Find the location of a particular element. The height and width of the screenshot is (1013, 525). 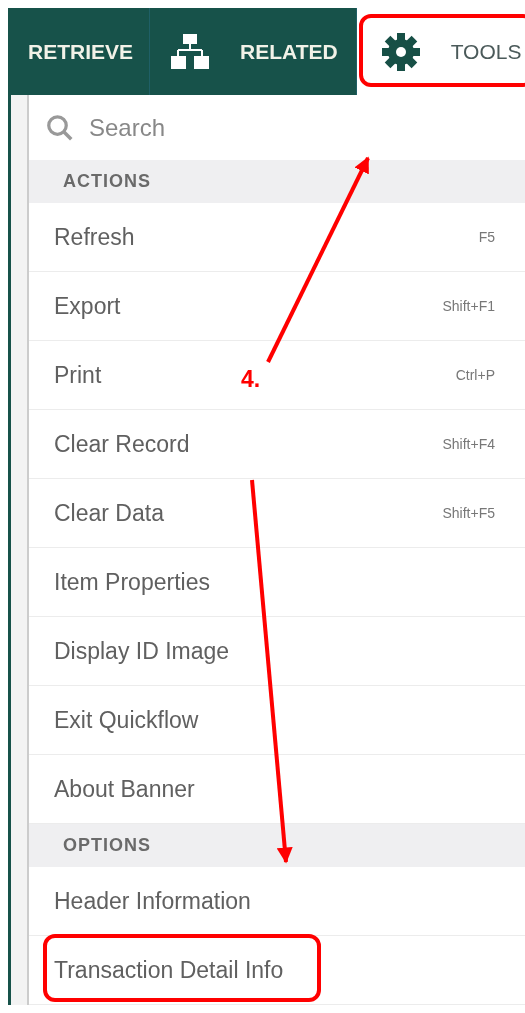

menu-item: Export Shift+F1 is located at coordinates (277, 306).